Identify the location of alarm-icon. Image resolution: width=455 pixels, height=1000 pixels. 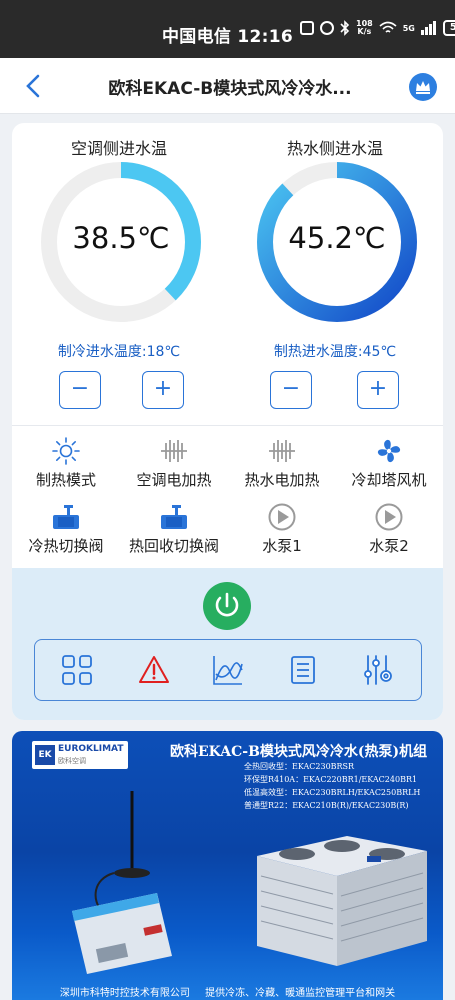
(154, 670).